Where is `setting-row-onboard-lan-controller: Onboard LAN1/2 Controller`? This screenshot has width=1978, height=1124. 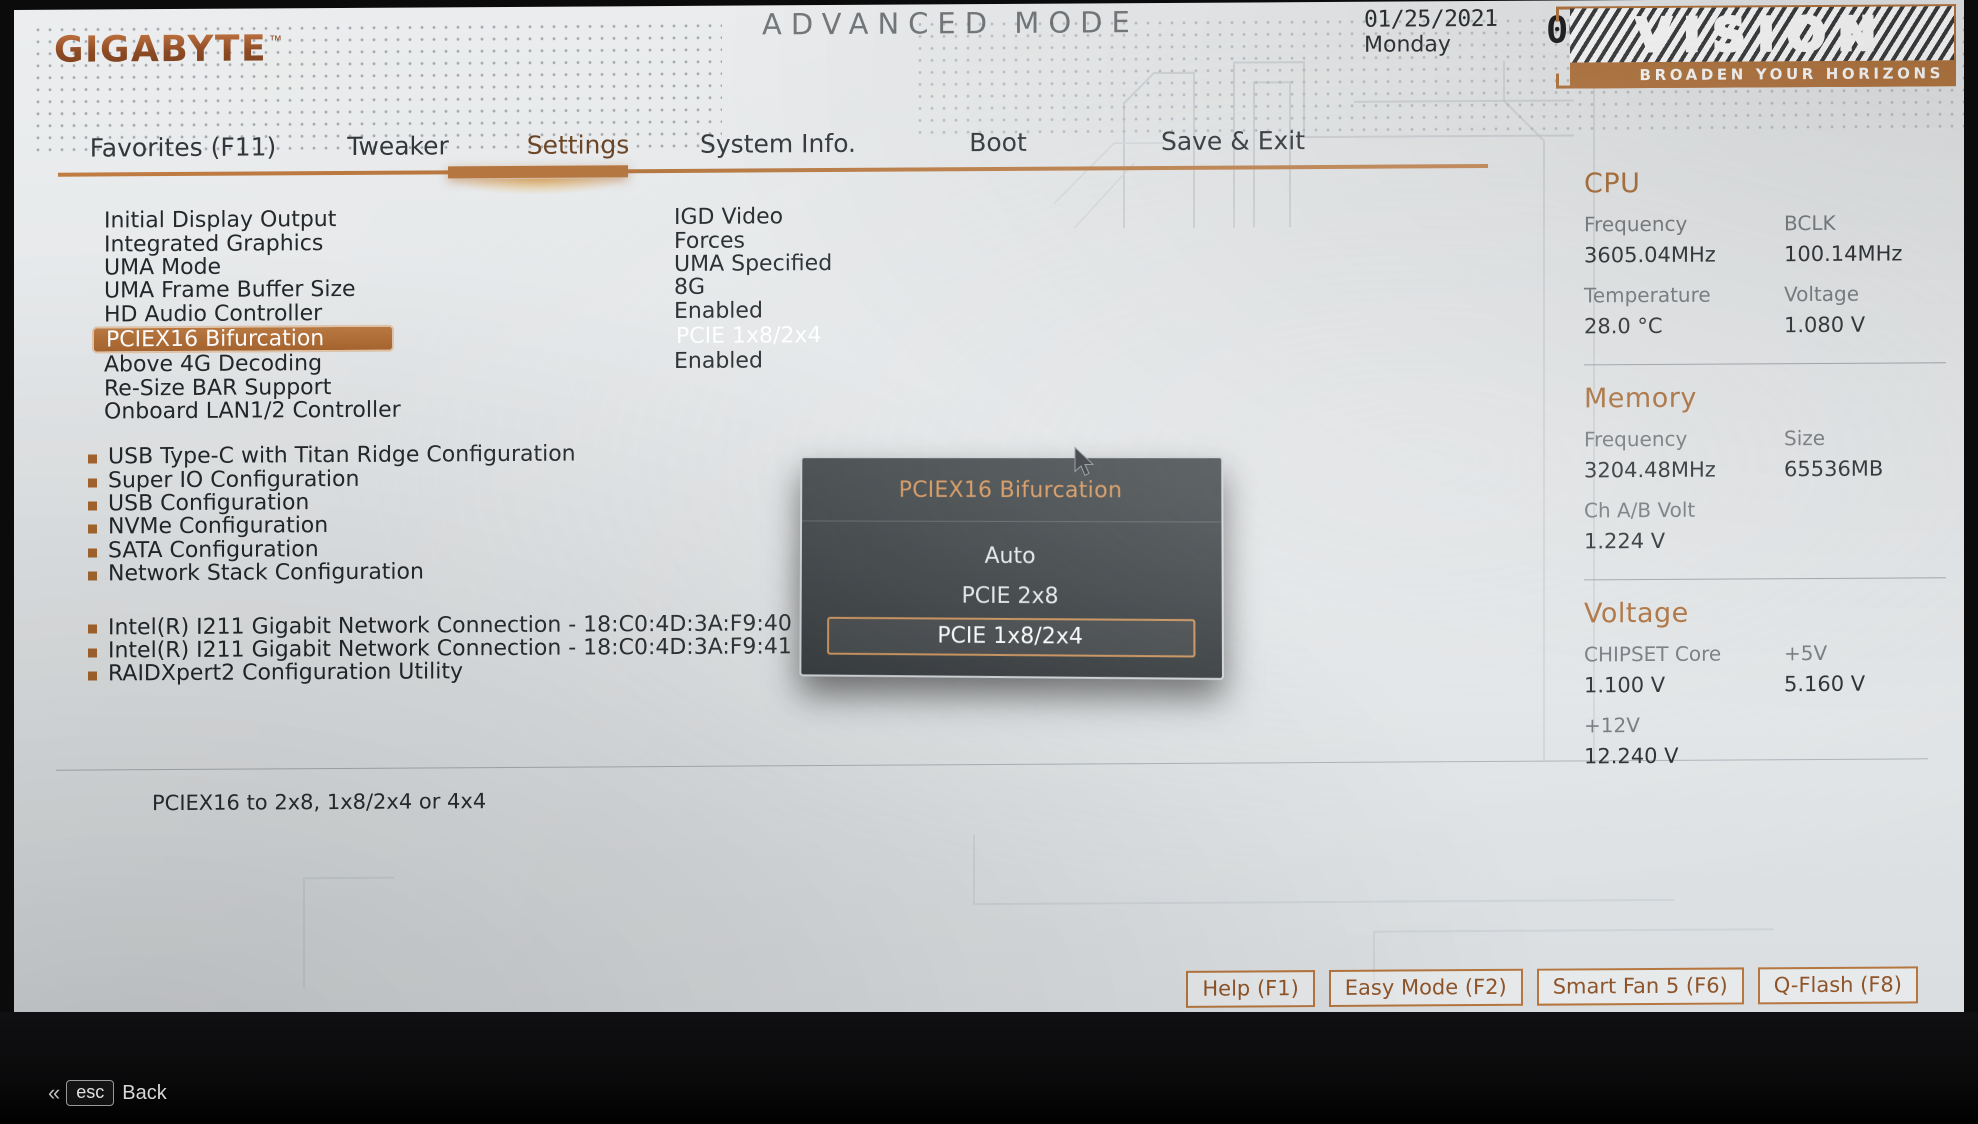 setting-row-onboard-lan-controller: Onboard LAN1/2 Controller is located at coordinates (614, 409).